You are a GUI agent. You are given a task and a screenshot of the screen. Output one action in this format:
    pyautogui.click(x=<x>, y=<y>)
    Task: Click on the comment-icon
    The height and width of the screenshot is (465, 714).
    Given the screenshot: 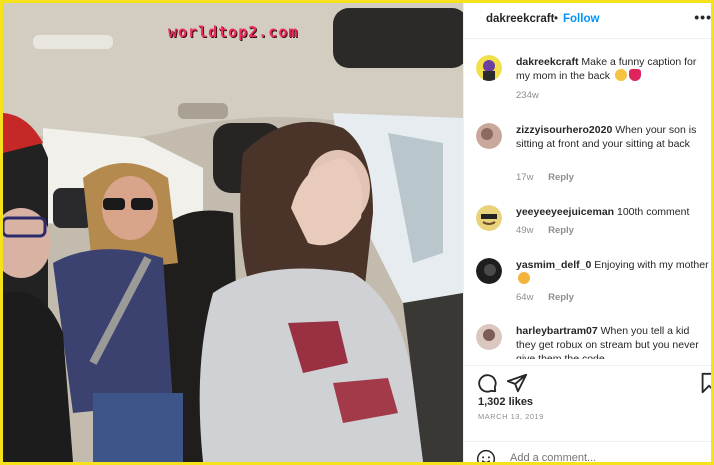 What is the action you would take?
    pyautogui.click(x=487, y=383)
    